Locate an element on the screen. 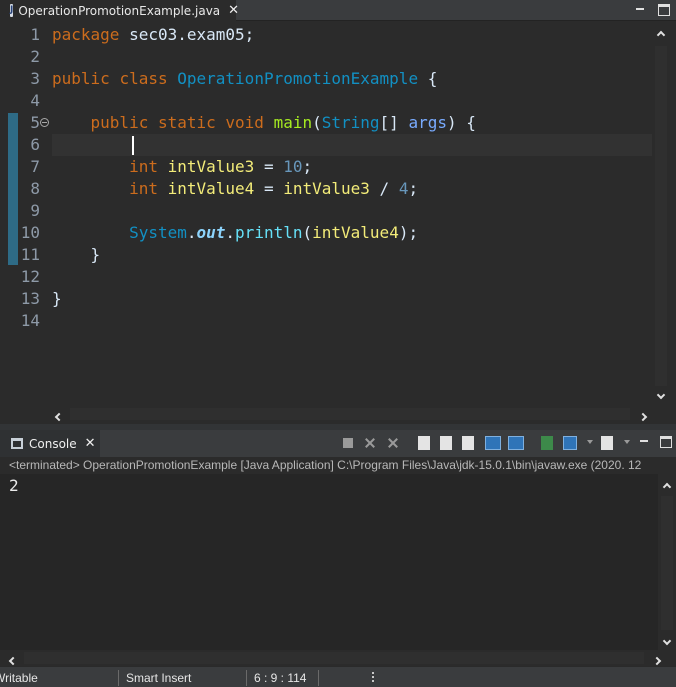 This screenshot has width=676, height=687. scroll-lock-icon is located at coordinates (424, 443).